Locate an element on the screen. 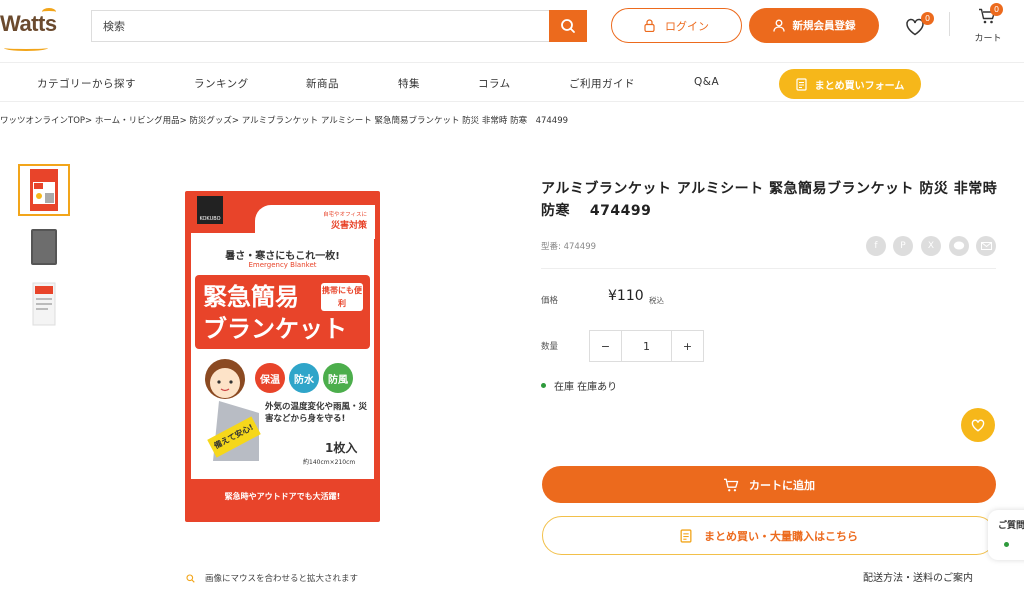  question-popup-label: ご質問 is located at coordinates (1011, 526).